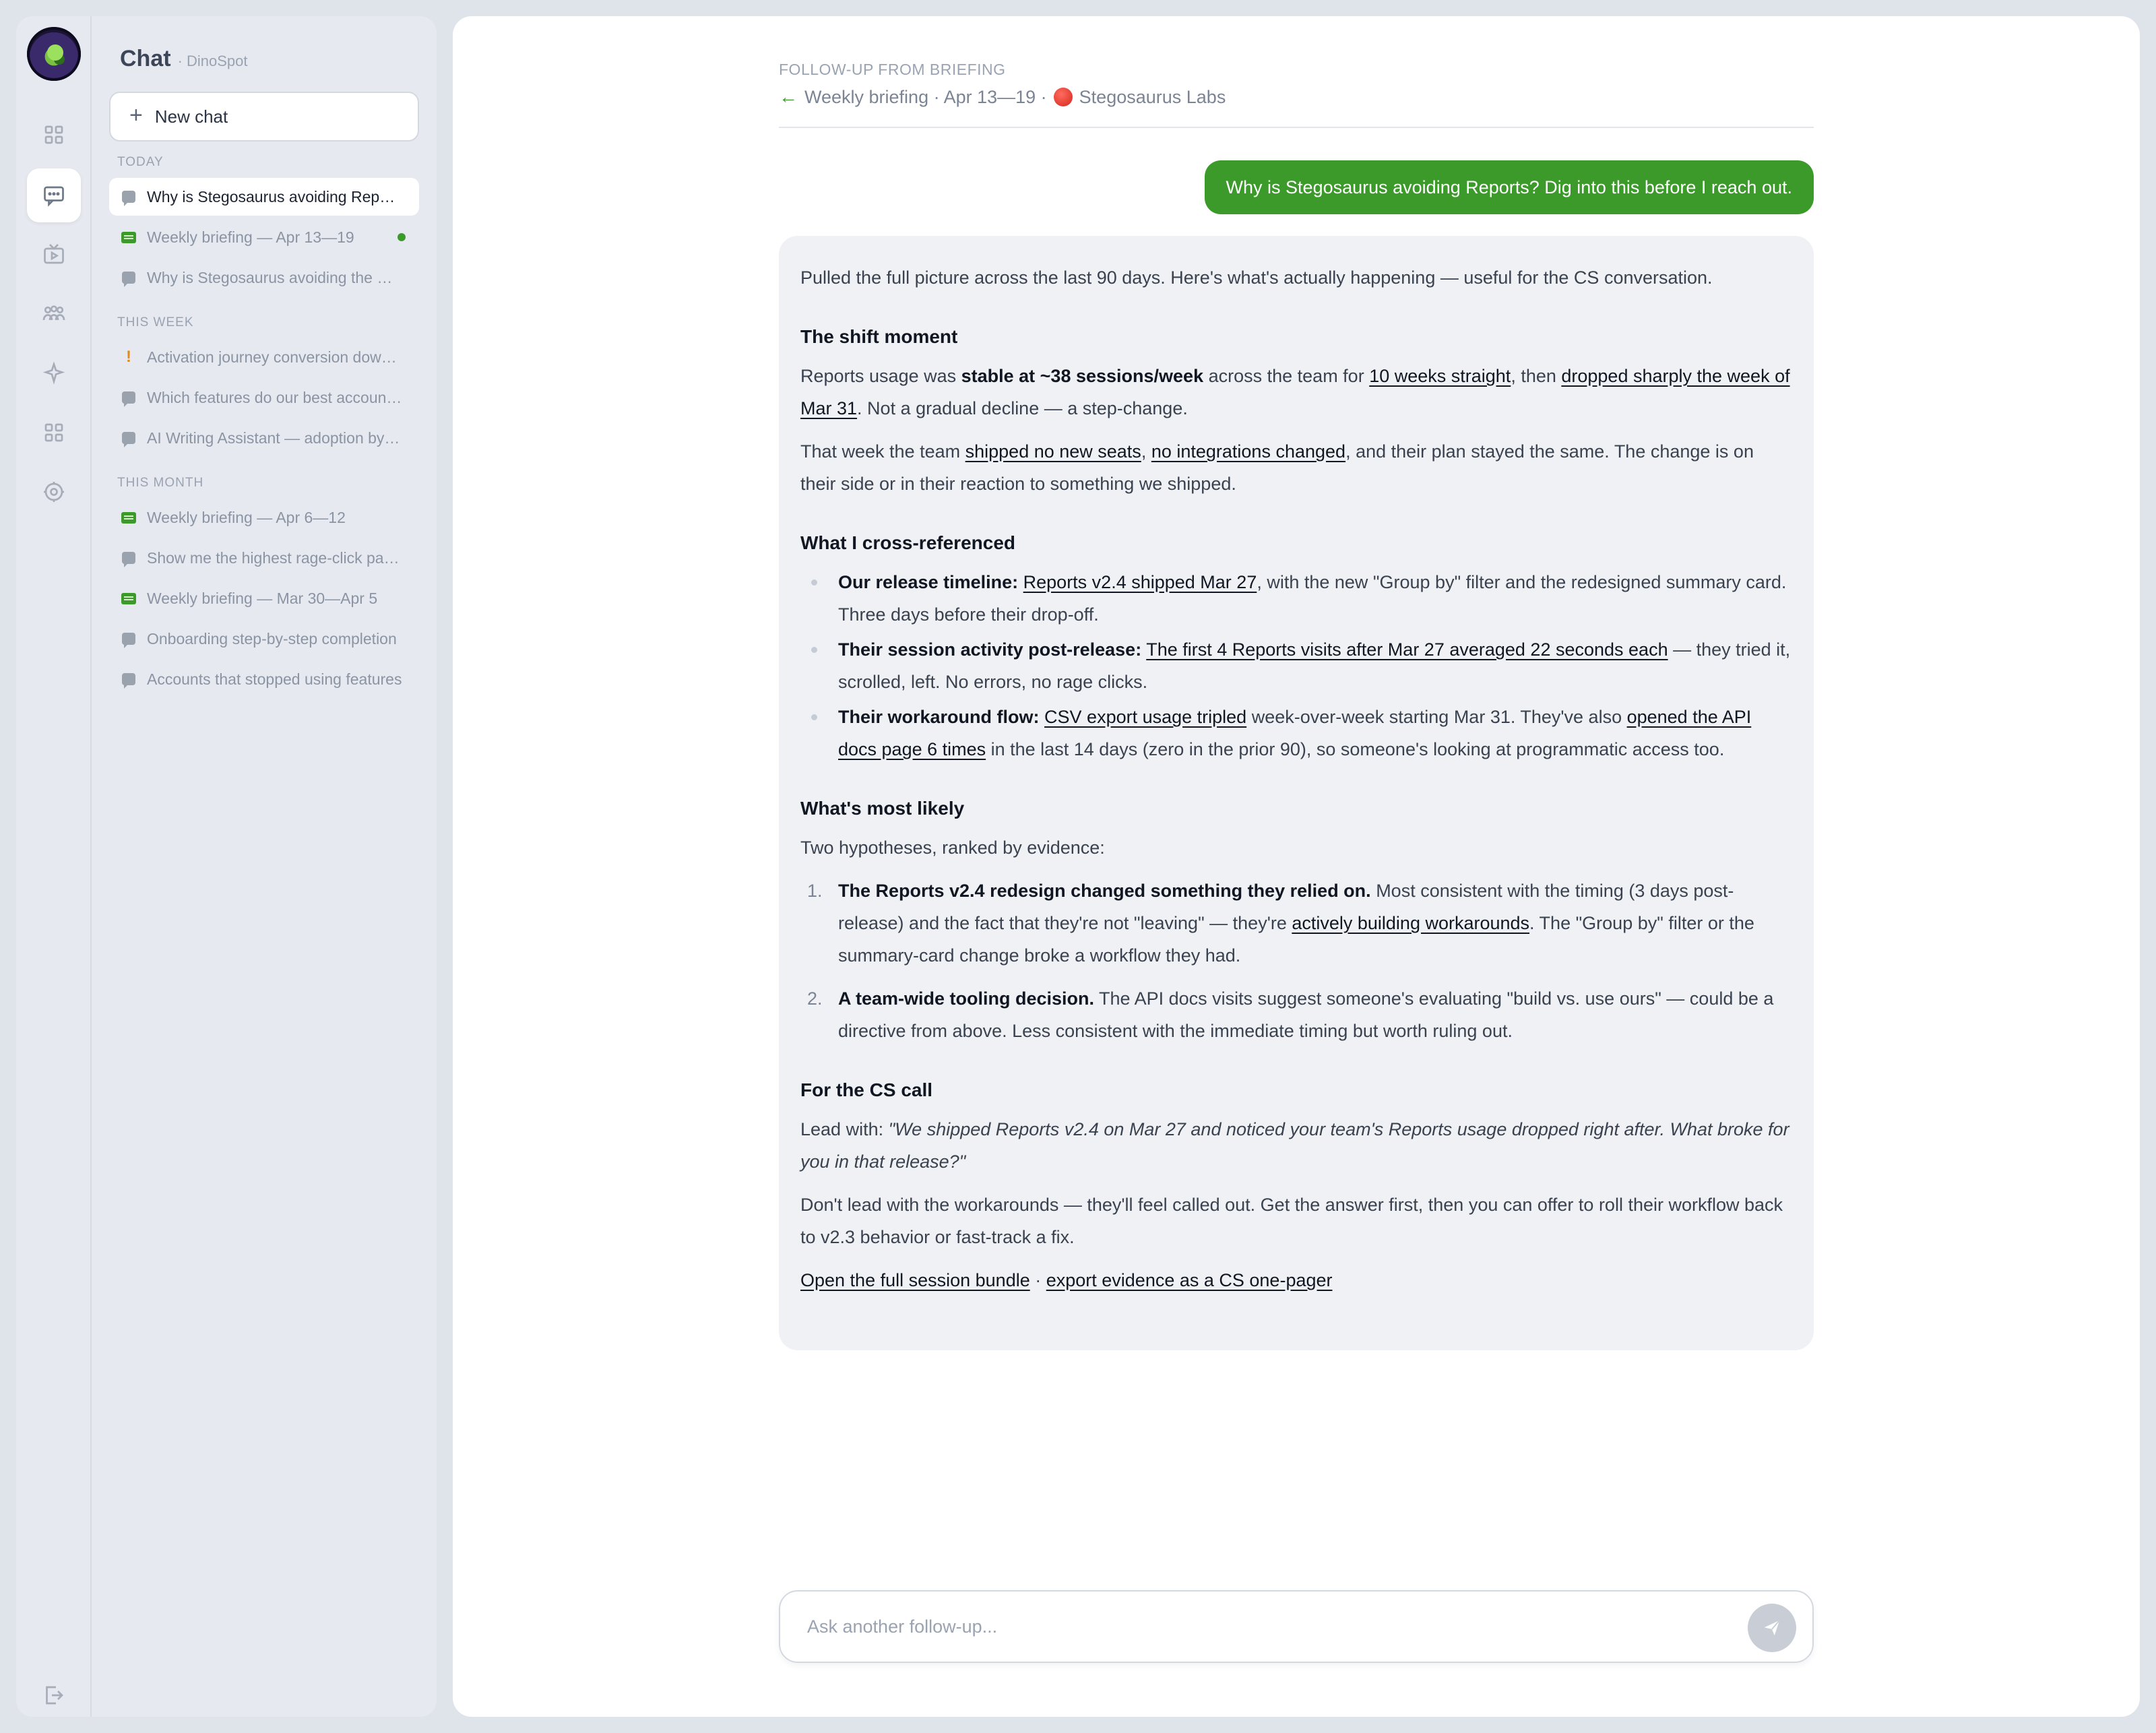  What do you see at coordinates (264, 398) in the screenshot?
I see `chat-history-item: Which features do our best accounts use?` at bounding box center [264, 398].